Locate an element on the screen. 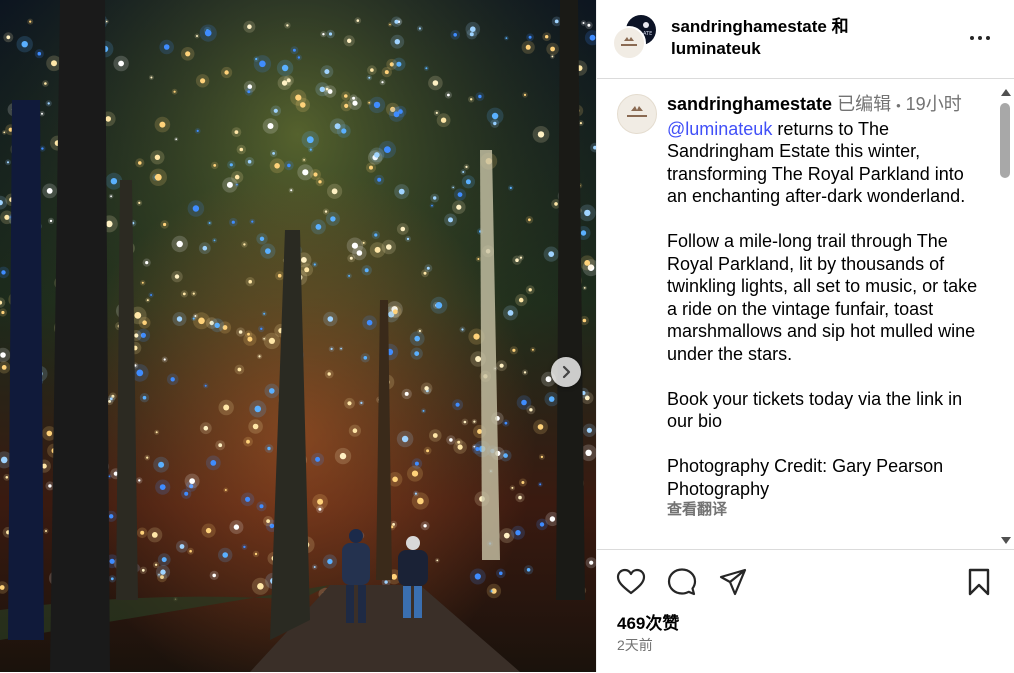  comment-icon is located at coordinates (682, 582).